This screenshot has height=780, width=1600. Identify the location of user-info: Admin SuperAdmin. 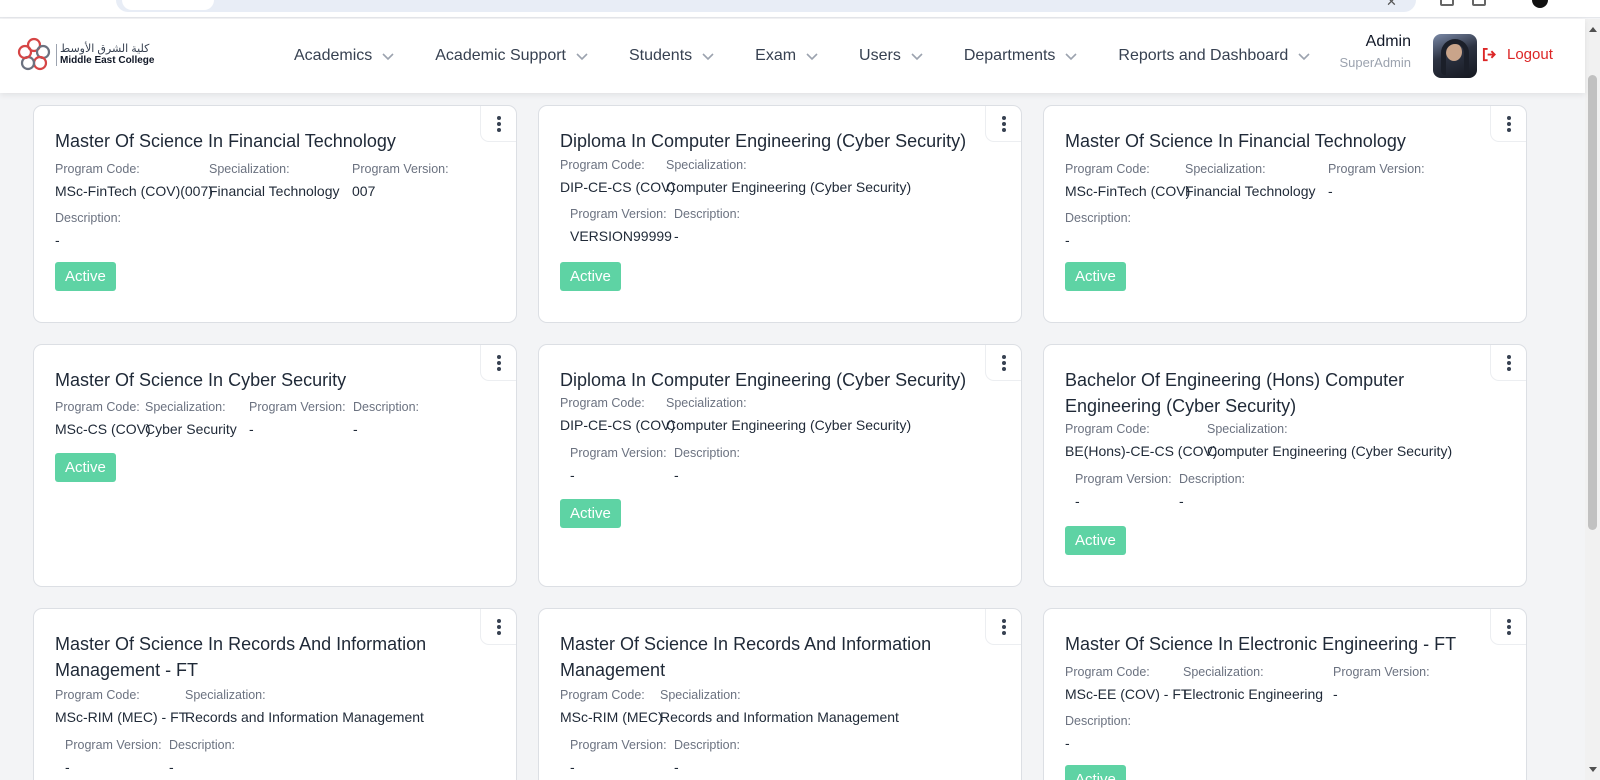
(1375, 51).